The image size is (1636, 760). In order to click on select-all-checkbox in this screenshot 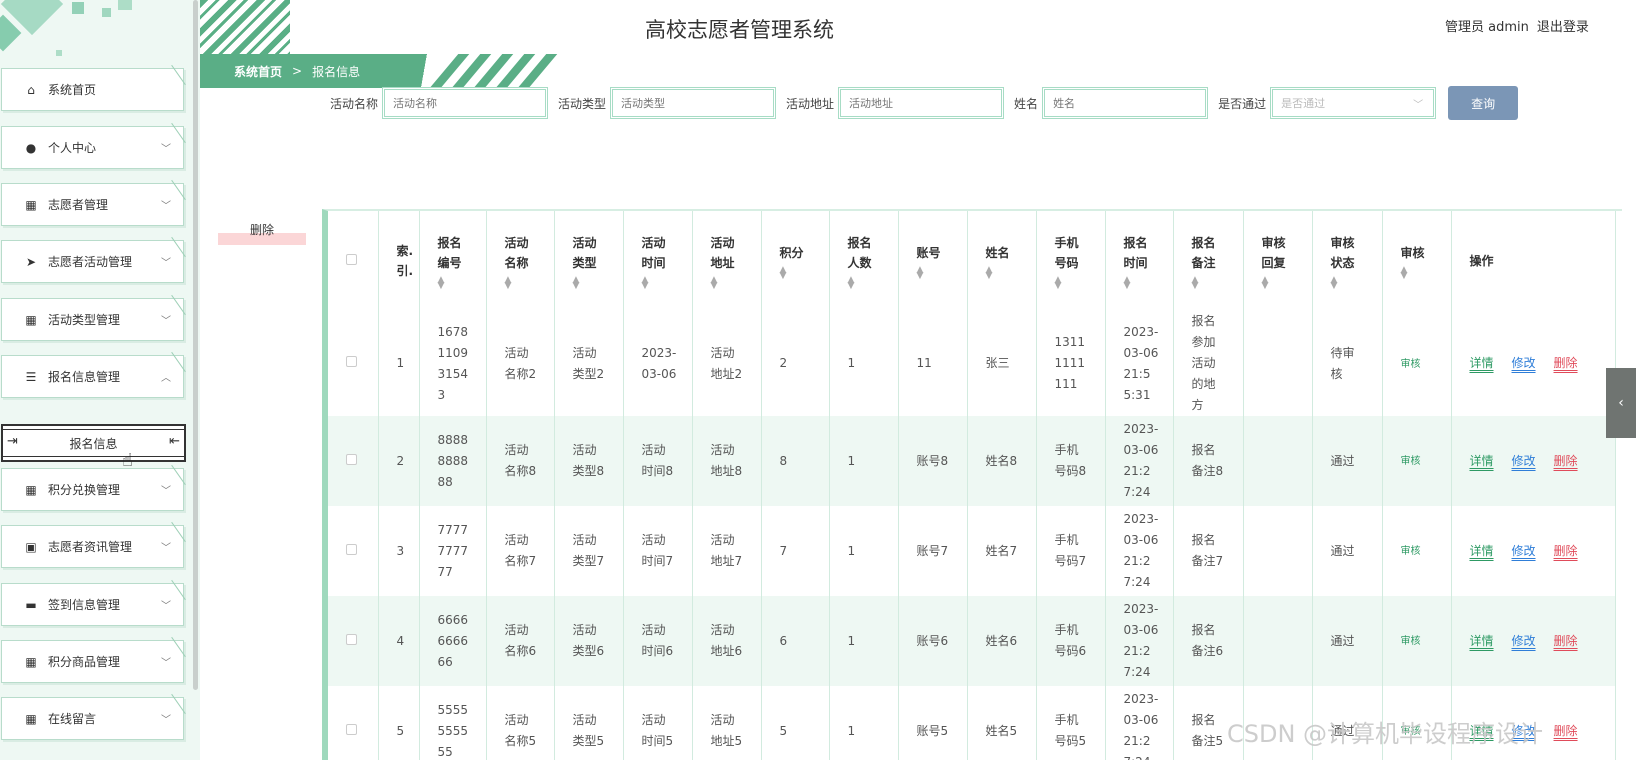, I will do `click(351, 259)`.